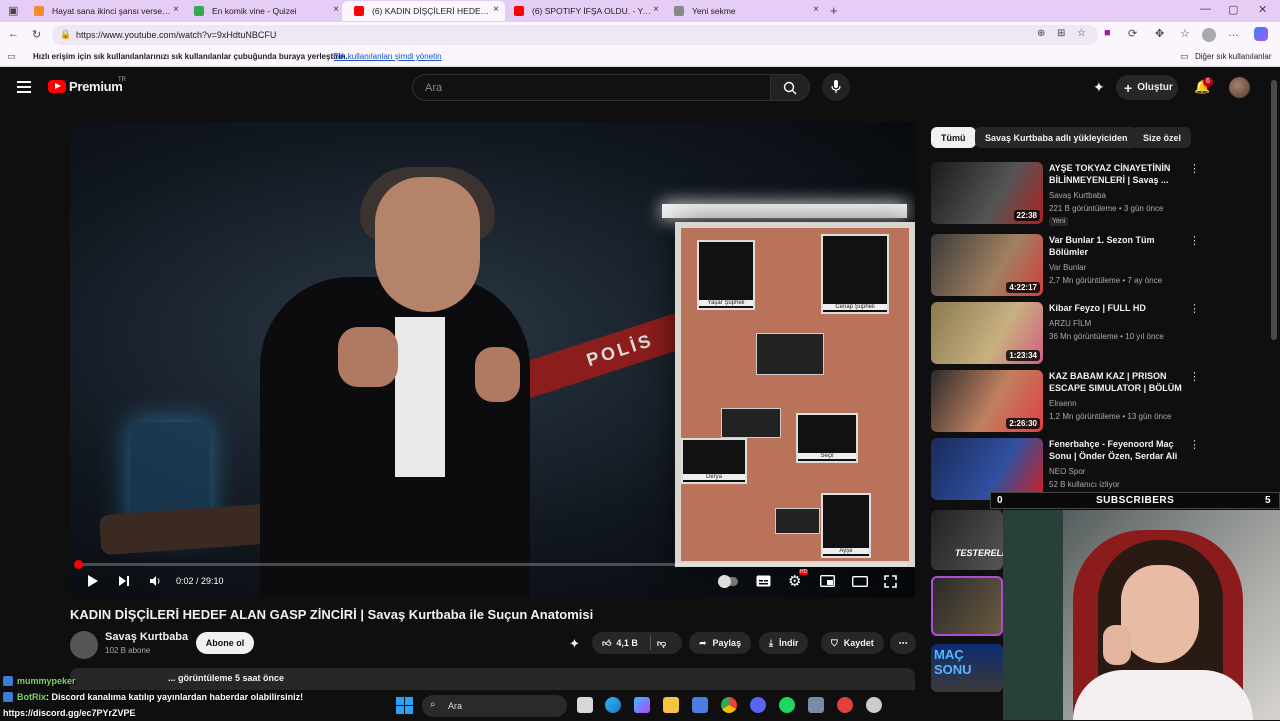 Image resolution: width=1280 pixels, height=721 pixels. I want to click on video-thumbnail: 1:23:34, so click(987, 333).